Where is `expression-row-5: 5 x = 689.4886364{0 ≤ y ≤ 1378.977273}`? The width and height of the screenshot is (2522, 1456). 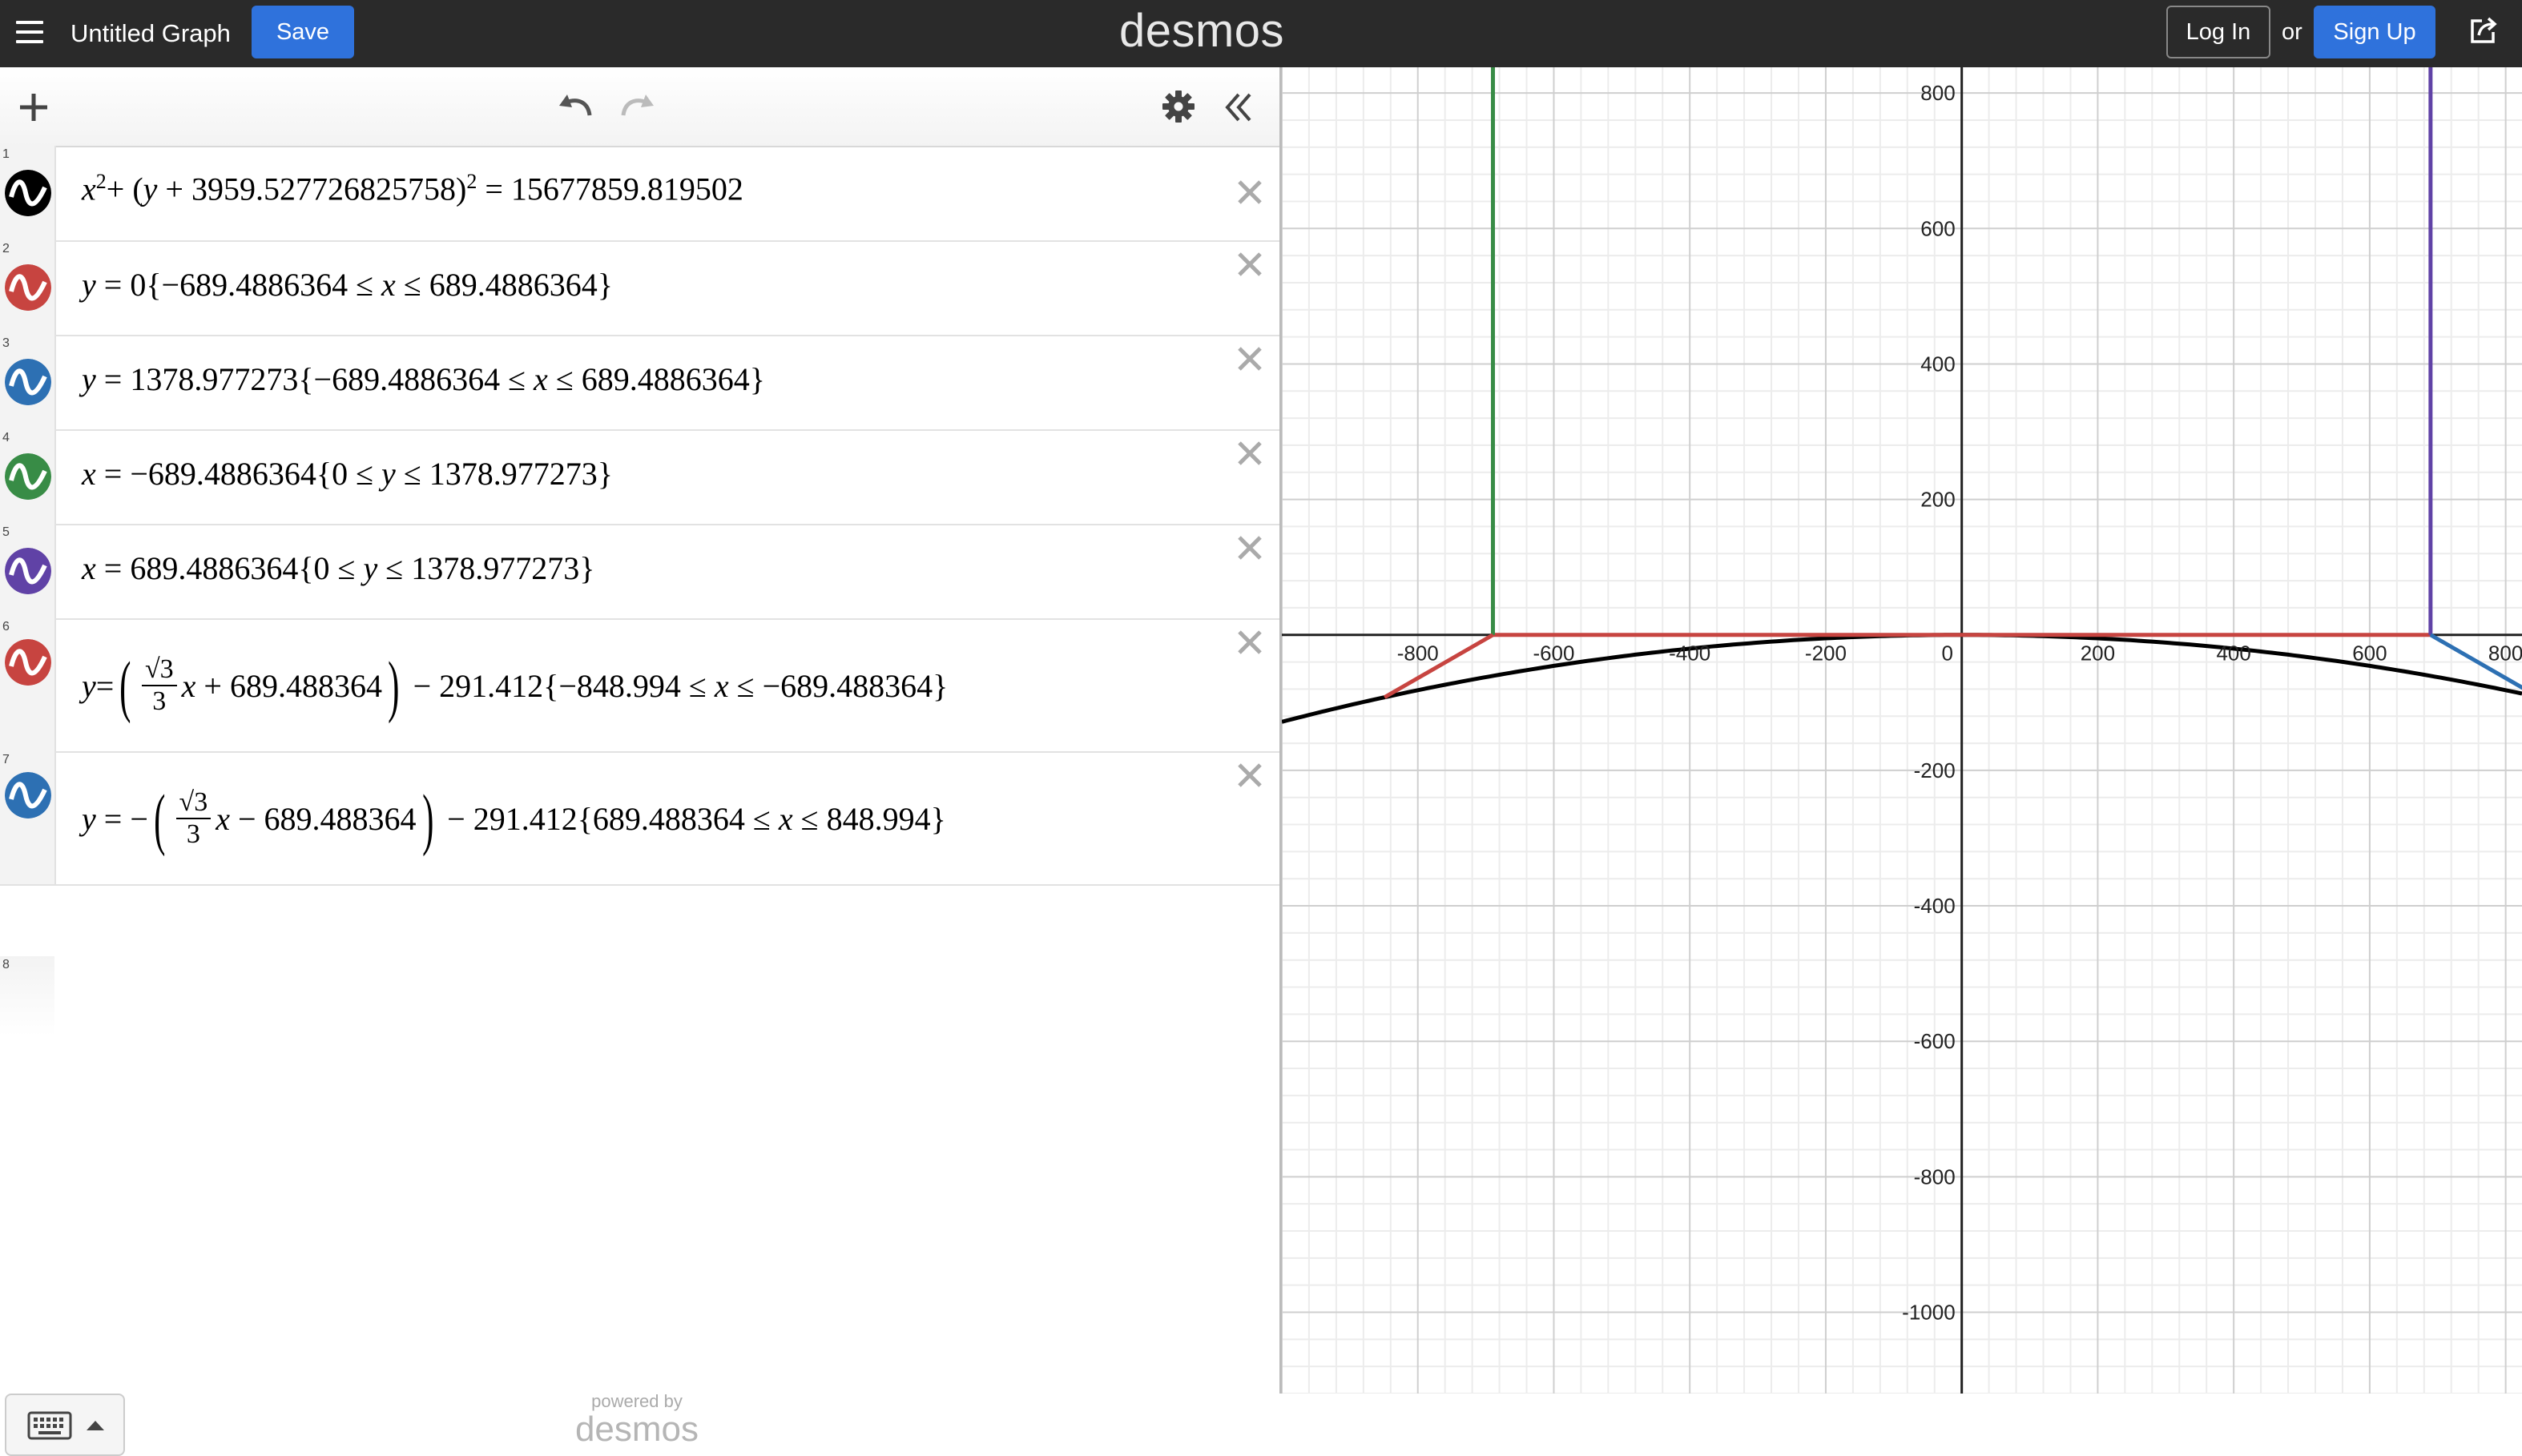 expression-row-5: 5 x = 689.4886364{0 ≤ y ≤ 1378.977273} is located at coordinates (639, 572).